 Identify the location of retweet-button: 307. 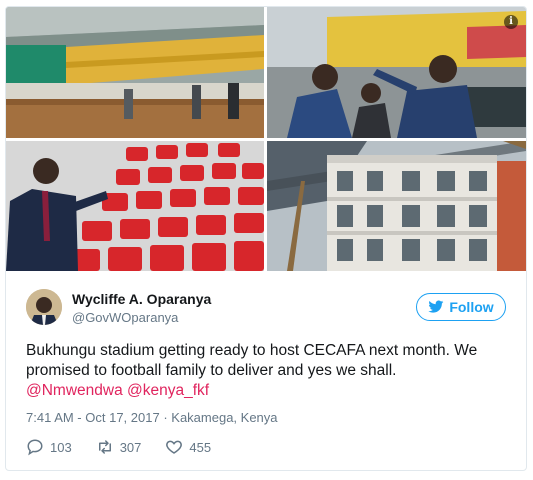
(119, 447).